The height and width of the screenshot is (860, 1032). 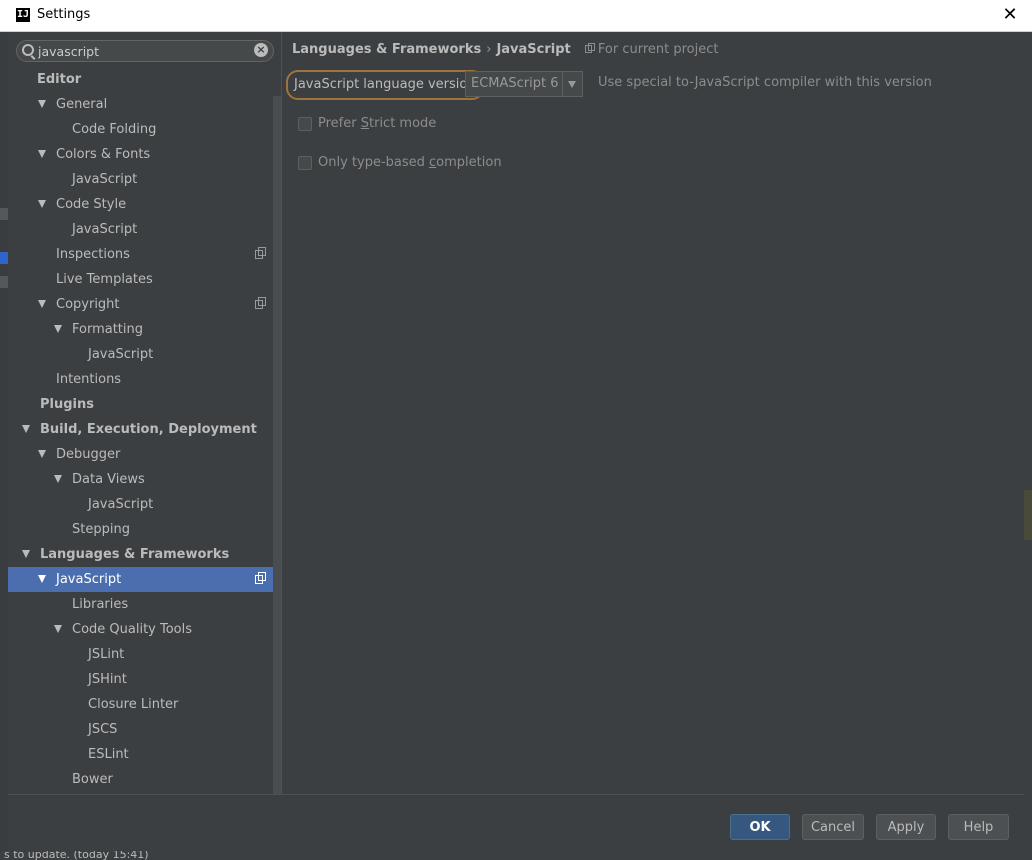 What do you see at coordinates (89, 379) in the screenshot?
I see `tree-item-label: Intentions` at bounding box center [89, 379].